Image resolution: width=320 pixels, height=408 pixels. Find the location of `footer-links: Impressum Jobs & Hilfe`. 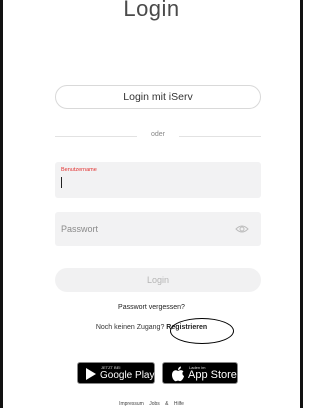

footer-links: Impressum Jobs & Hilfe is located at coordinates (151, 404).